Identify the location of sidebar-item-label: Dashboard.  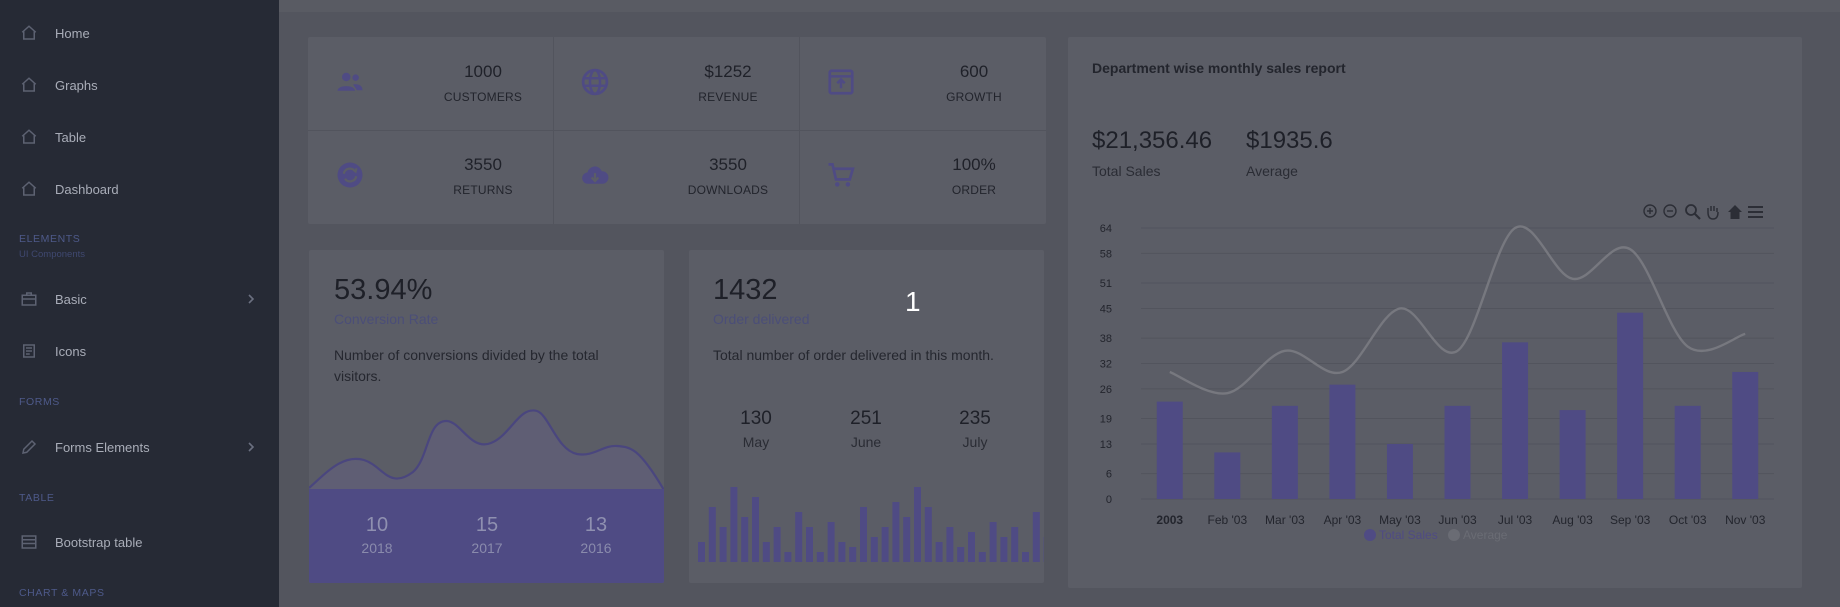
(87, 189).